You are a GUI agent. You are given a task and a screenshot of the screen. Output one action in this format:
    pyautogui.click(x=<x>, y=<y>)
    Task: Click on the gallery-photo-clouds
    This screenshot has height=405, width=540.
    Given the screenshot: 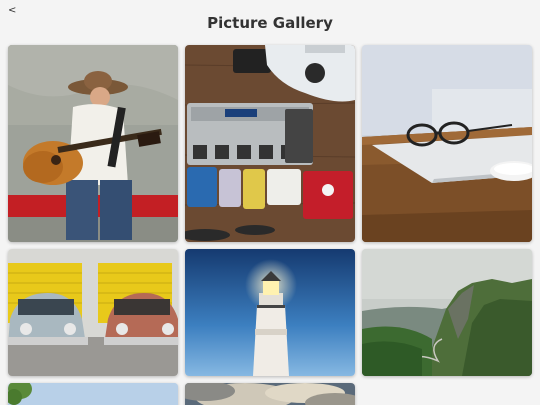 What is the action you would take?
    pyautogui.click(x=270, y=394)
    